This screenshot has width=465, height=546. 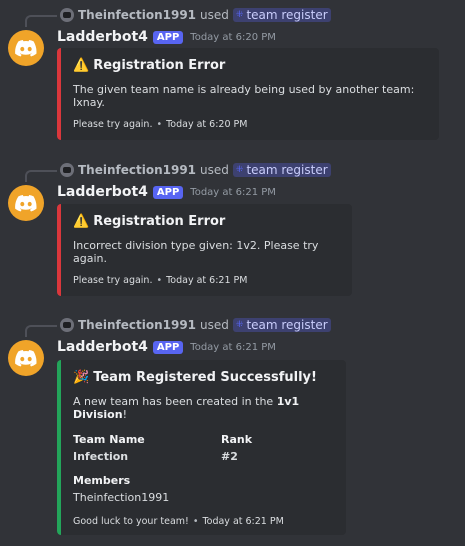 I want to click on embed-fields: Team Name Rank Infection #2, so click(x=203, y=448).